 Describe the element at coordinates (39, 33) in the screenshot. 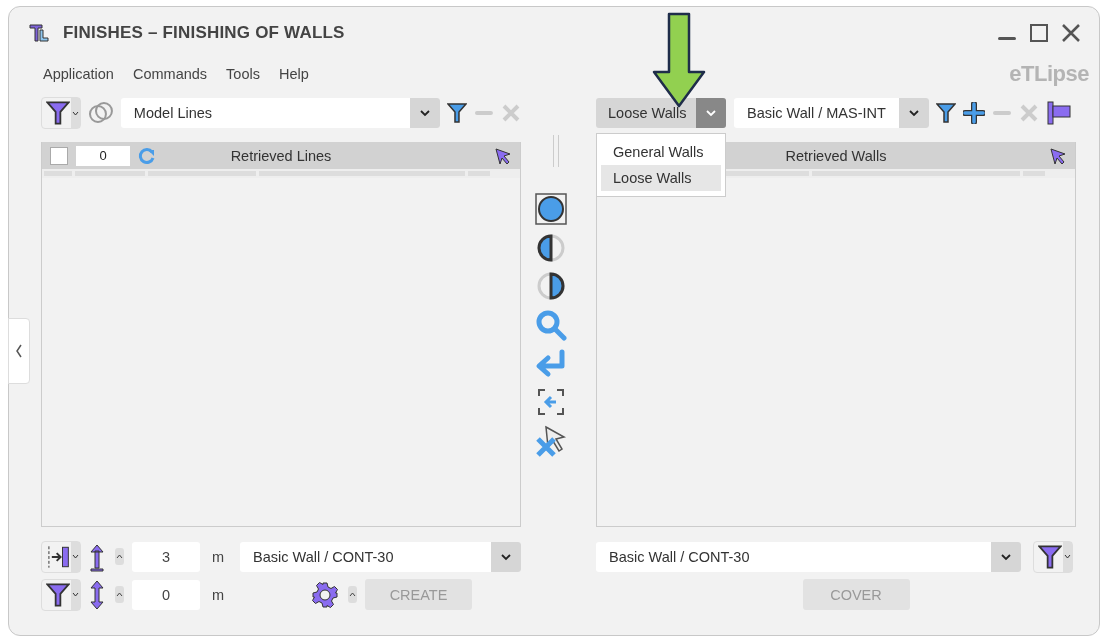

I see `app-logo-icon` at that location.